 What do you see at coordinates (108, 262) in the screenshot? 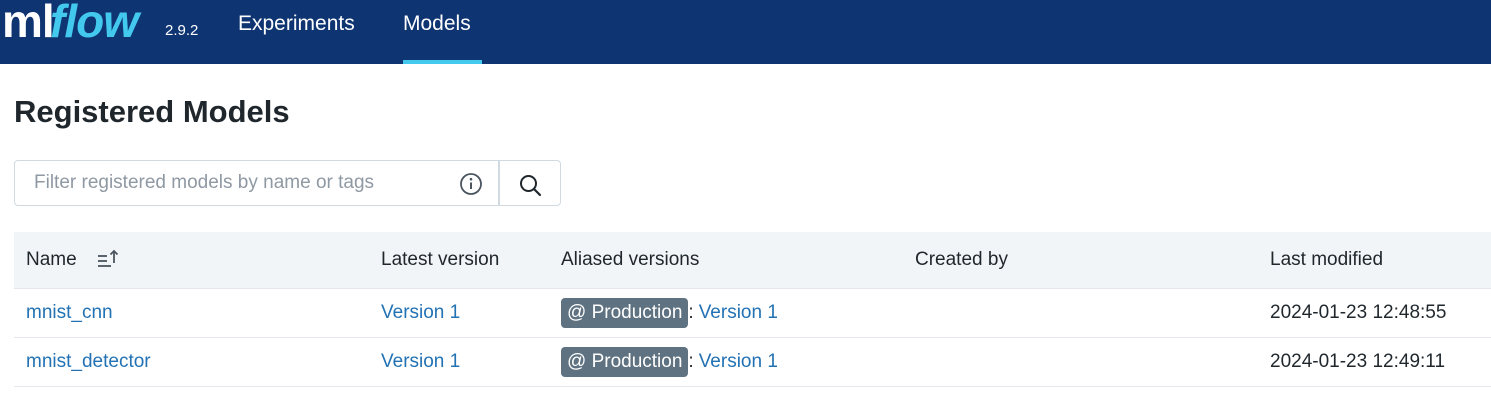
I see `sort-ascending-icon` at bounding box center [108, 262].